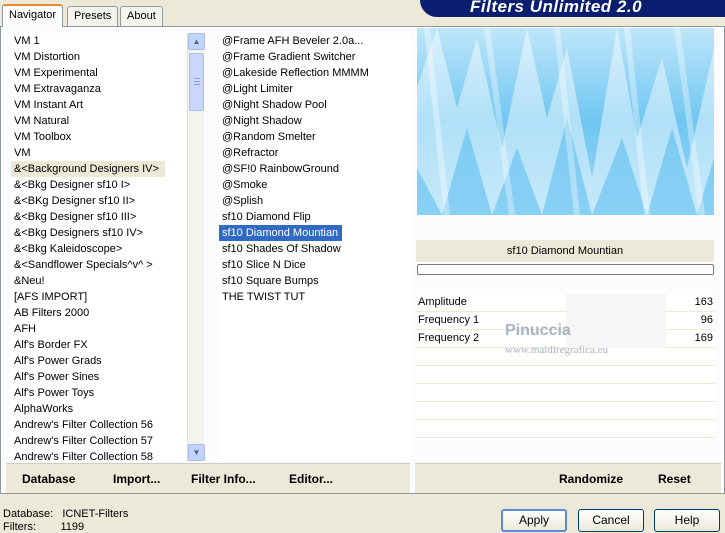 The image size is (725, 533). Describe the element at coordinates (66, 514) in the screenshot. I see `status-database: Database: ICNET-Filters` at that location.